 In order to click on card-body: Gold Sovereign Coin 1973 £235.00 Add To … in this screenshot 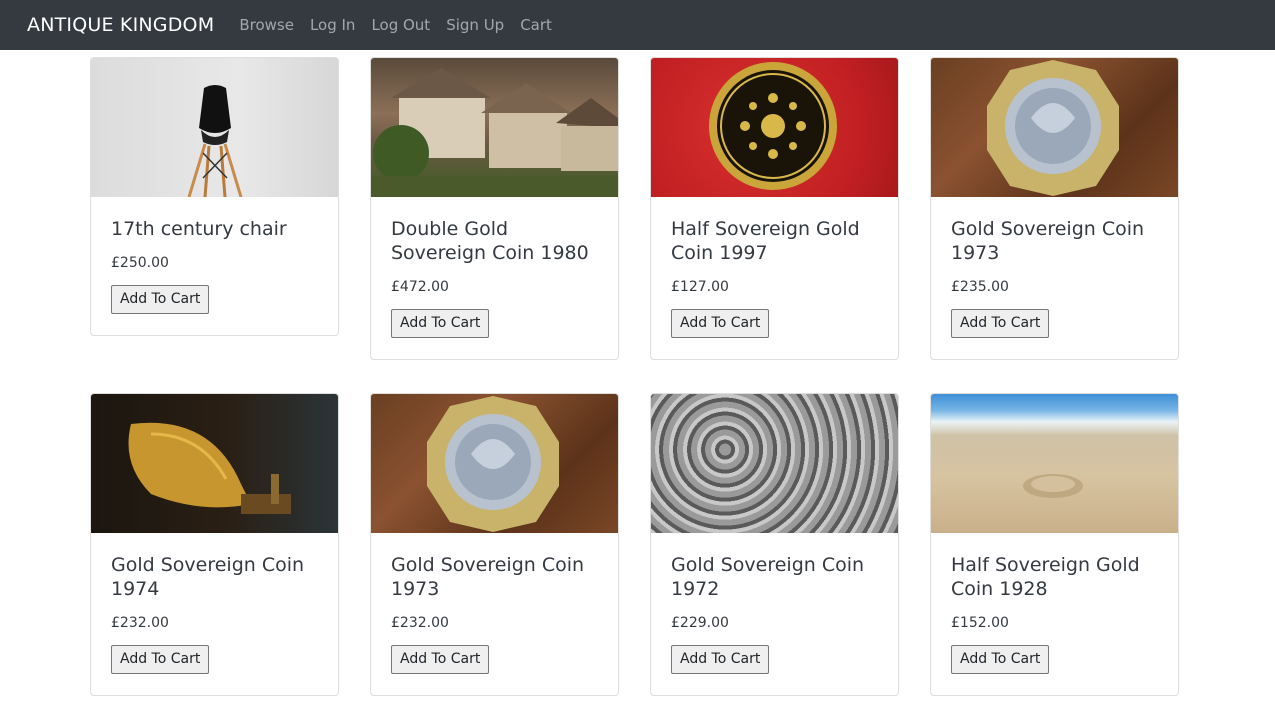, I will do `click(1054, 278)`.